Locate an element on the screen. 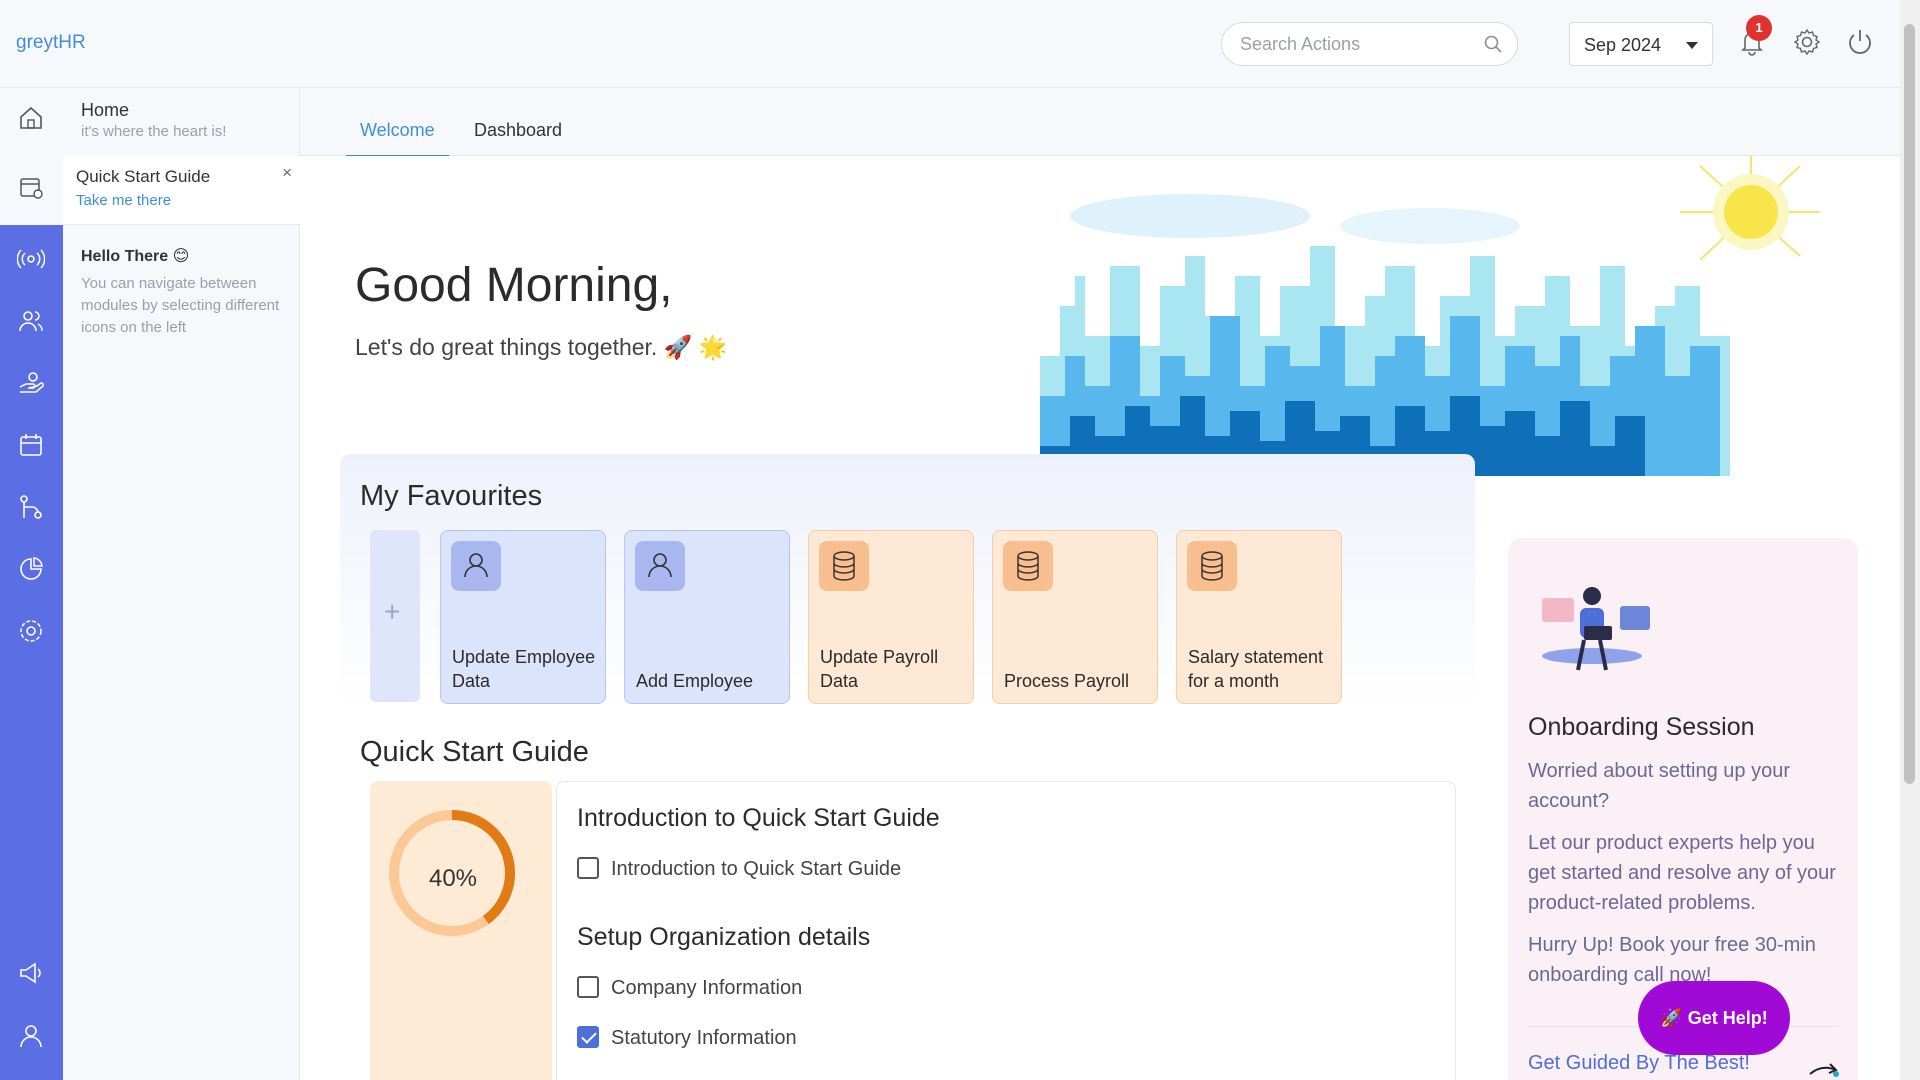 Image resolution: width=1920 pixels, height=1080 pixels. take-me-there-link: Take me there is located at coordinates (123, 200).